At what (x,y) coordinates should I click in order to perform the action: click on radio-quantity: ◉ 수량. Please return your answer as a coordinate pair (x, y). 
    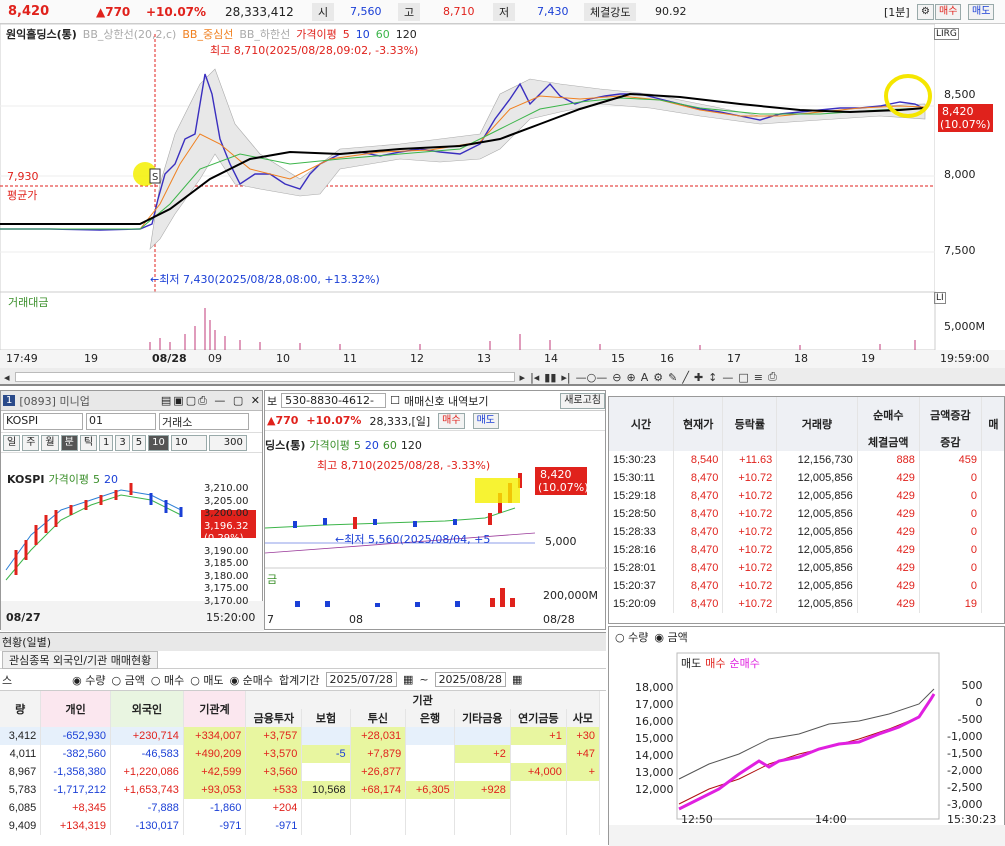
    Looking at the image, I should click on (88, 680).